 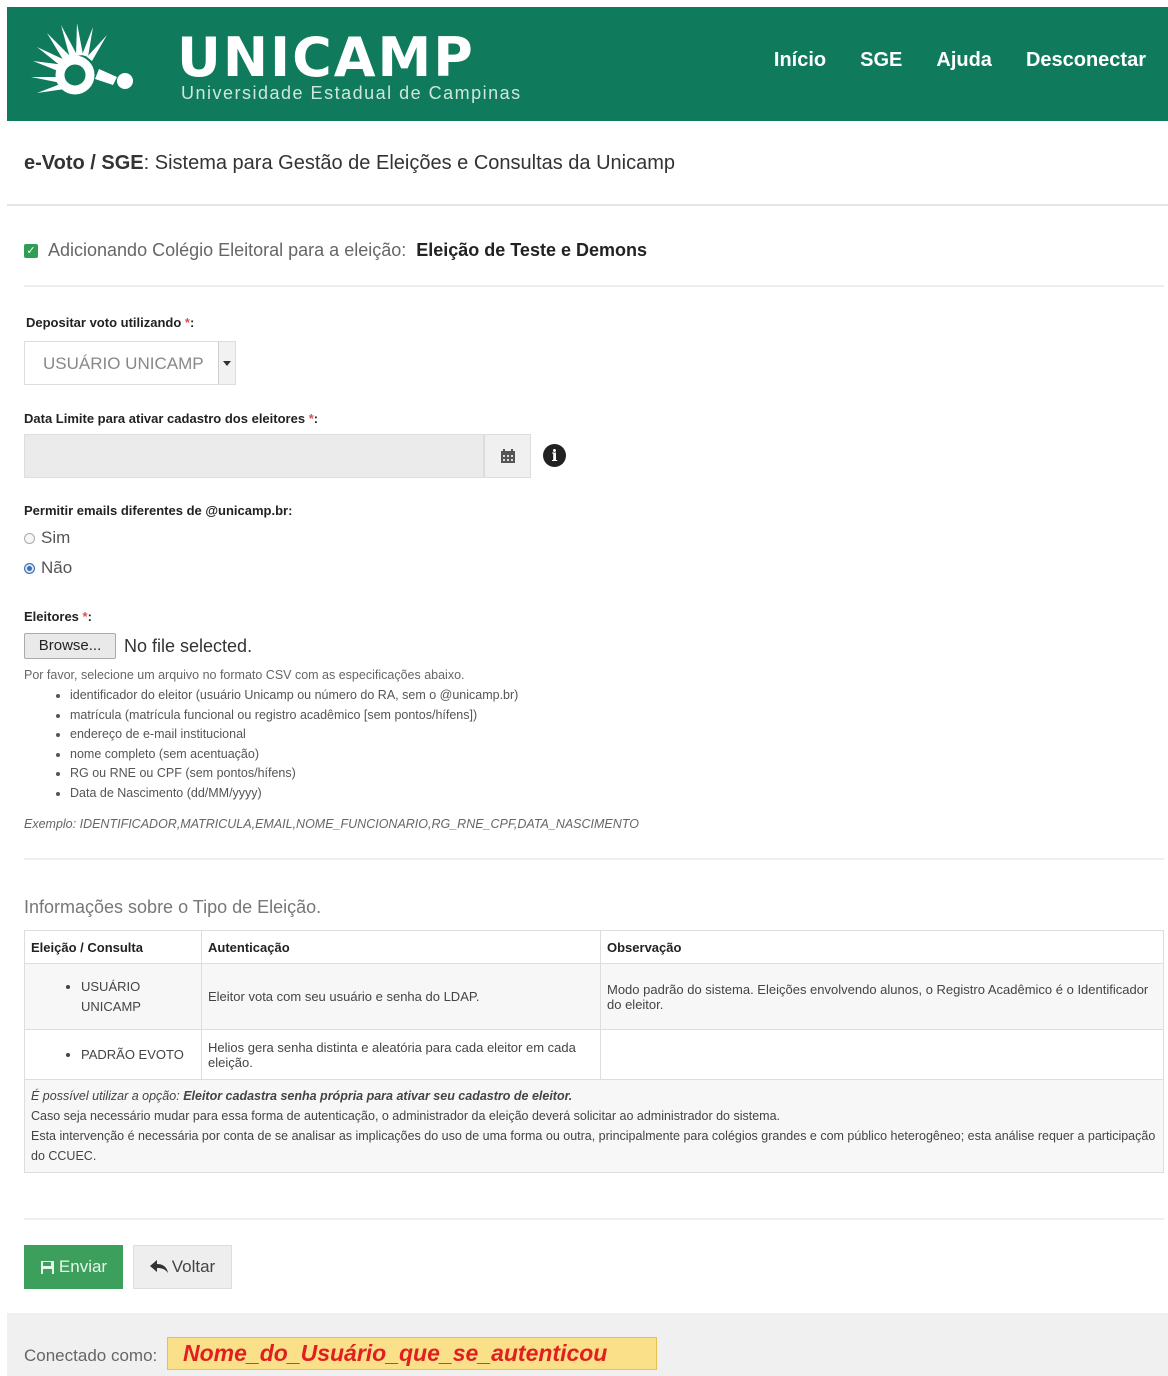 I want to click on voters-label-text: Eleitores, so click(x=51, y=616).